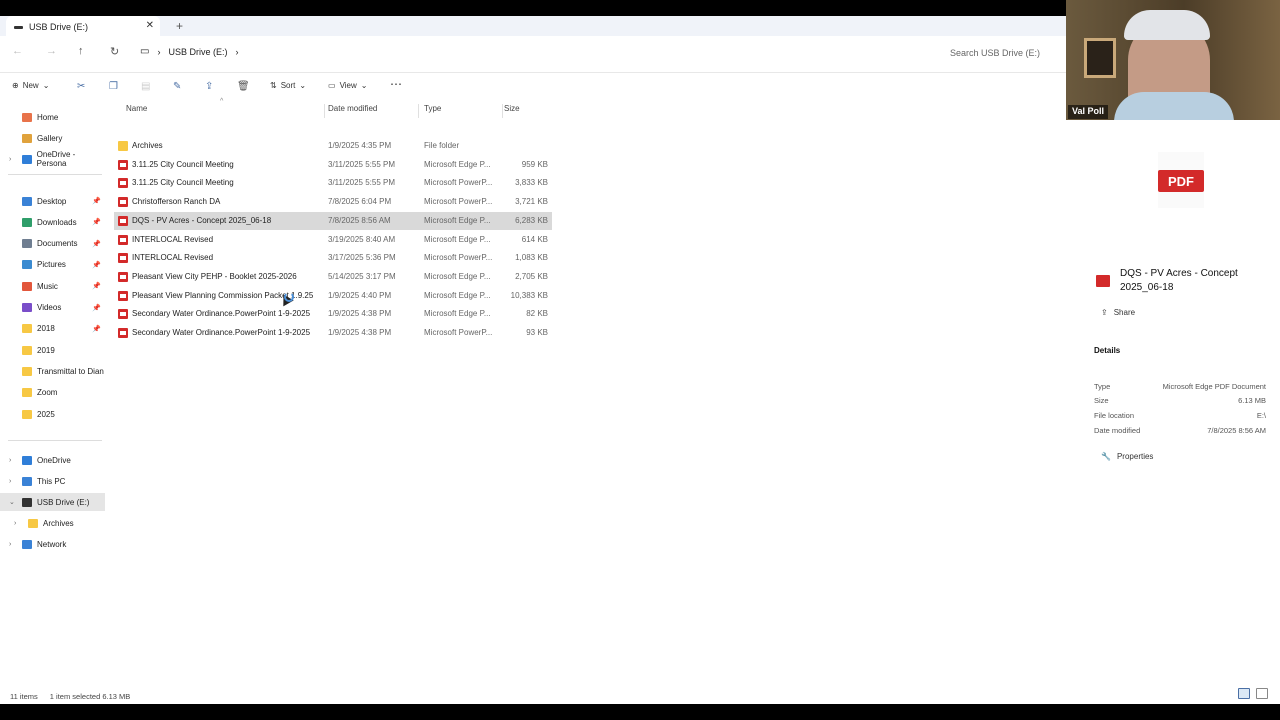  What do you see at coordinates (52, 460) in the screenshot?
I see `sidebar-item-onedrive: › OneDrive` at bounding box center [52, 460].